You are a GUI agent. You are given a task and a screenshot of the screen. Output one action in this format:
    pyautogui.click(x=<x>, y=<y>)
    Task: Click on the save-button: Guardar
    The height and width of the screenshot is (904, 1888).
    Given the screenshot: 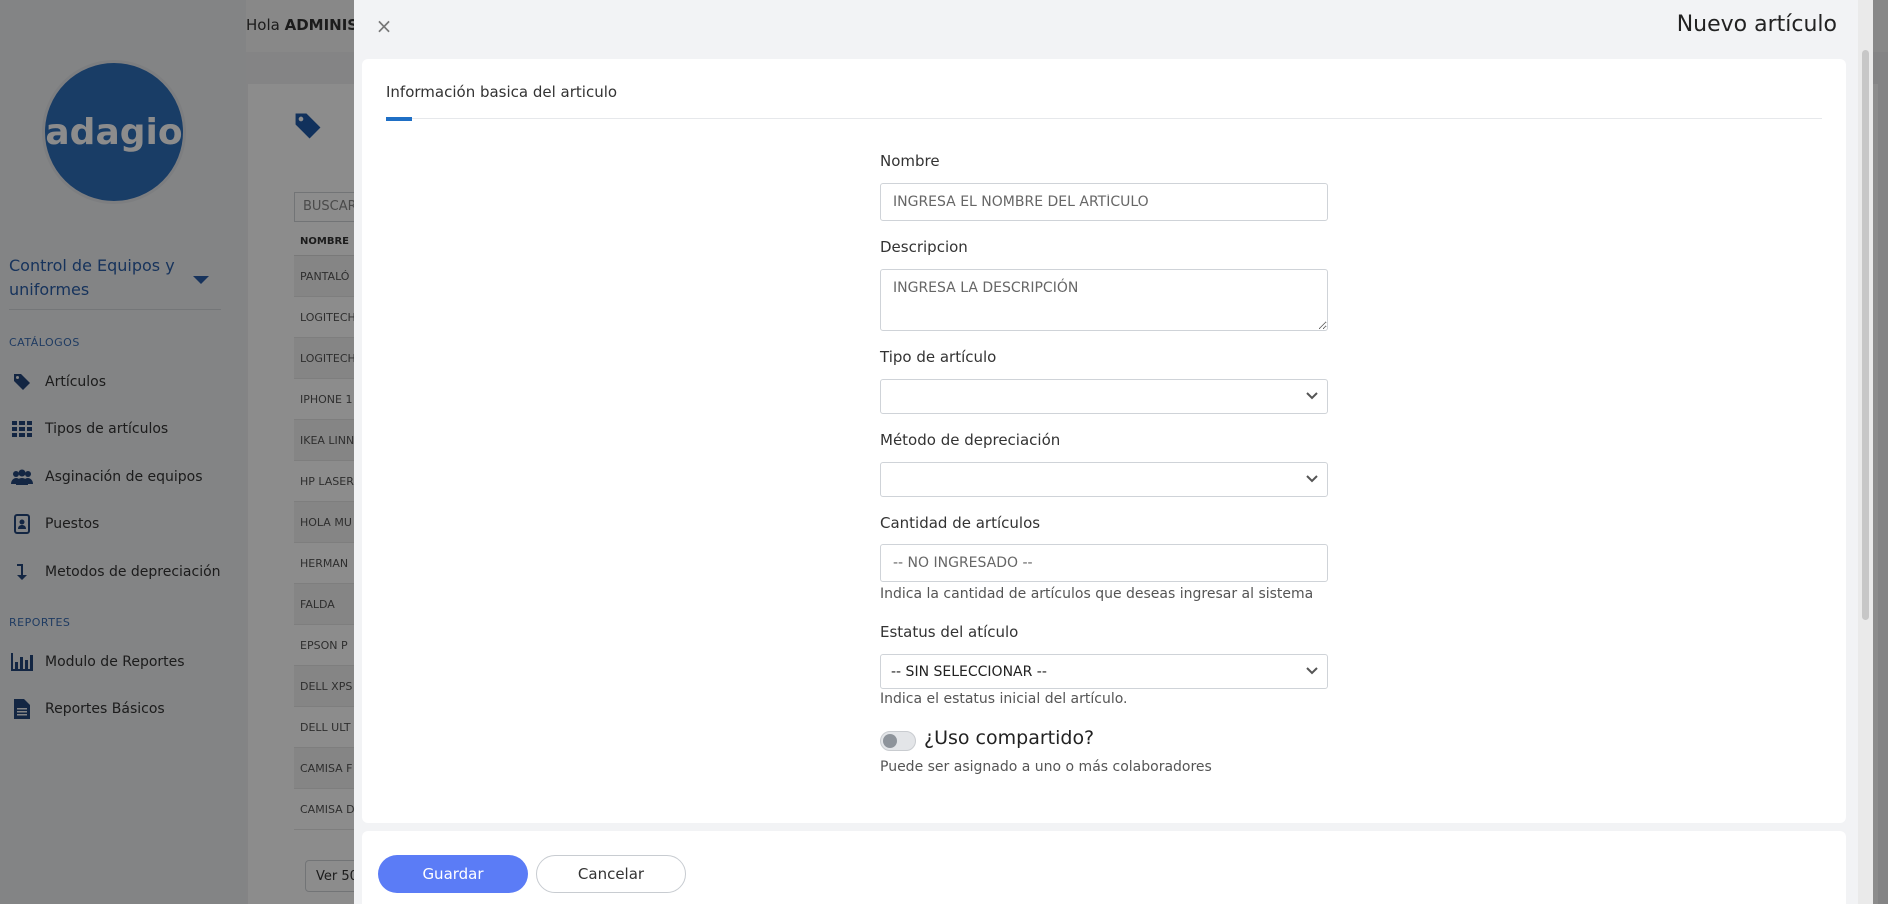 What is the action you would take?
    pyautogui.click(x=453, y=874)
    